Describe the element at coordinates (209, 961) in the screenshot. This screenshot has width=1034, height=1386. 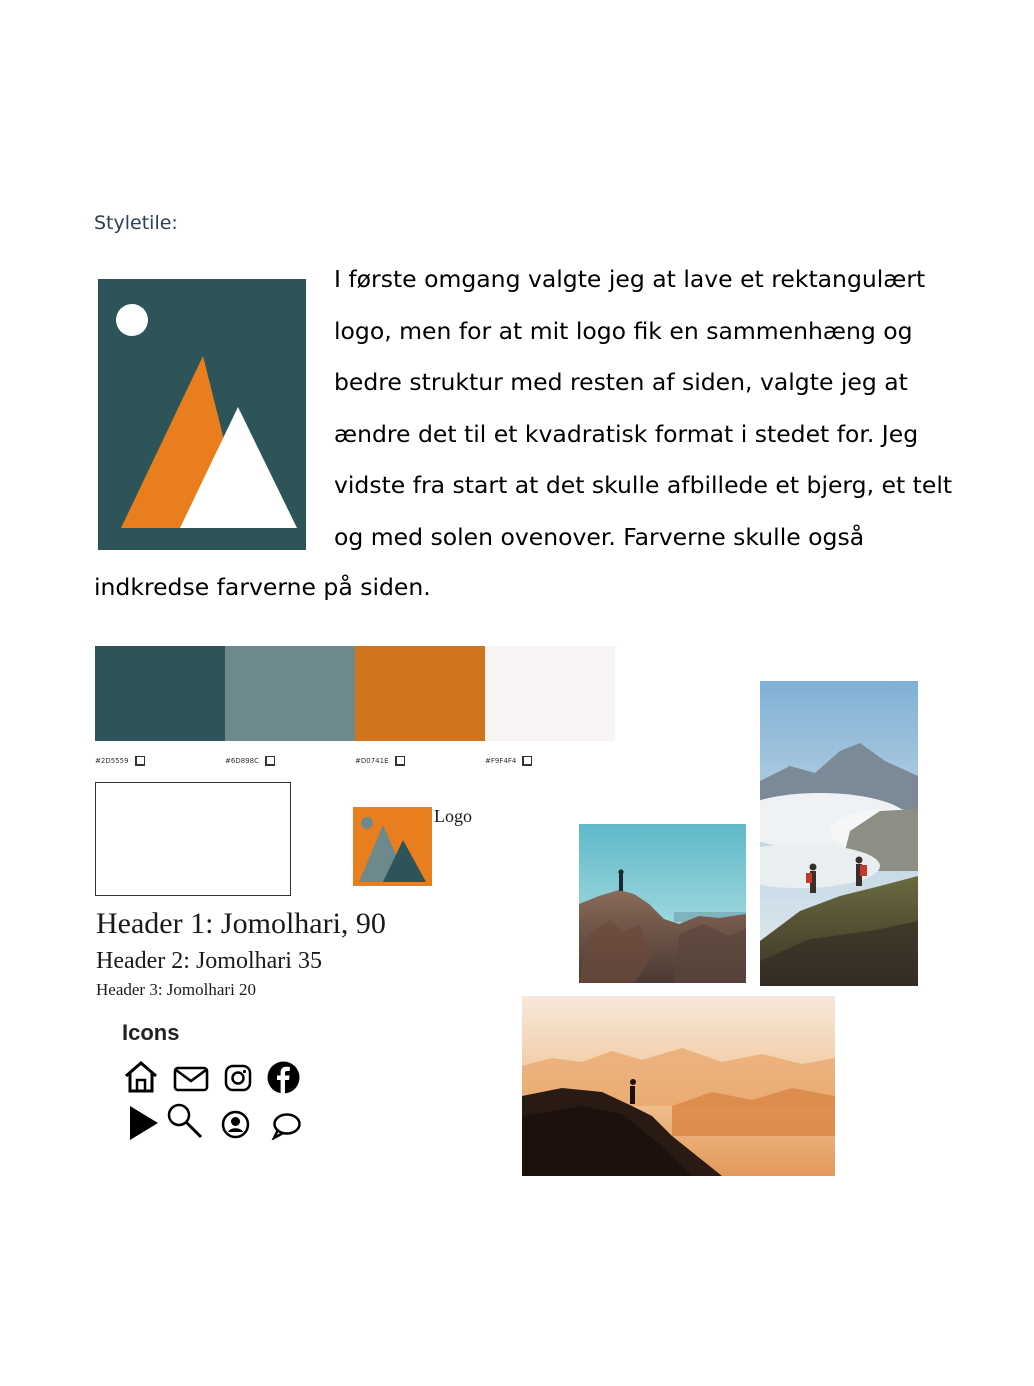
I see `header-2-sample: Header 2: Jomolhari 35` at that location.